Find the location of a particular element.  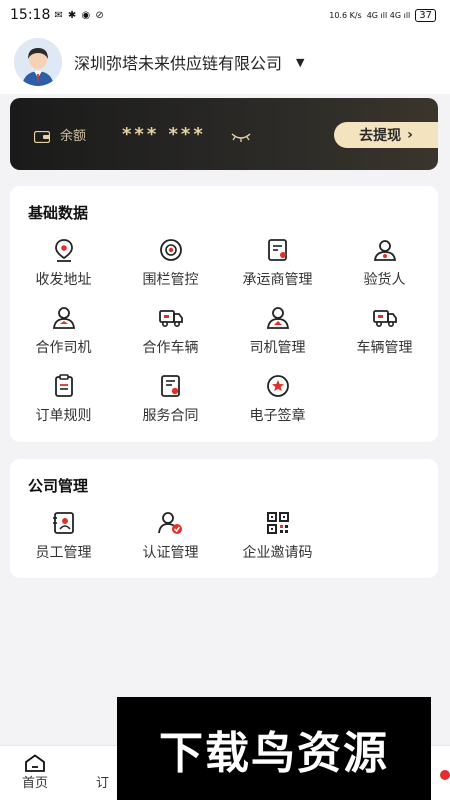

company-management-panel: 公司管理 员工管理 认证管理 企业邀请码 is located at coordinates (224, 518).